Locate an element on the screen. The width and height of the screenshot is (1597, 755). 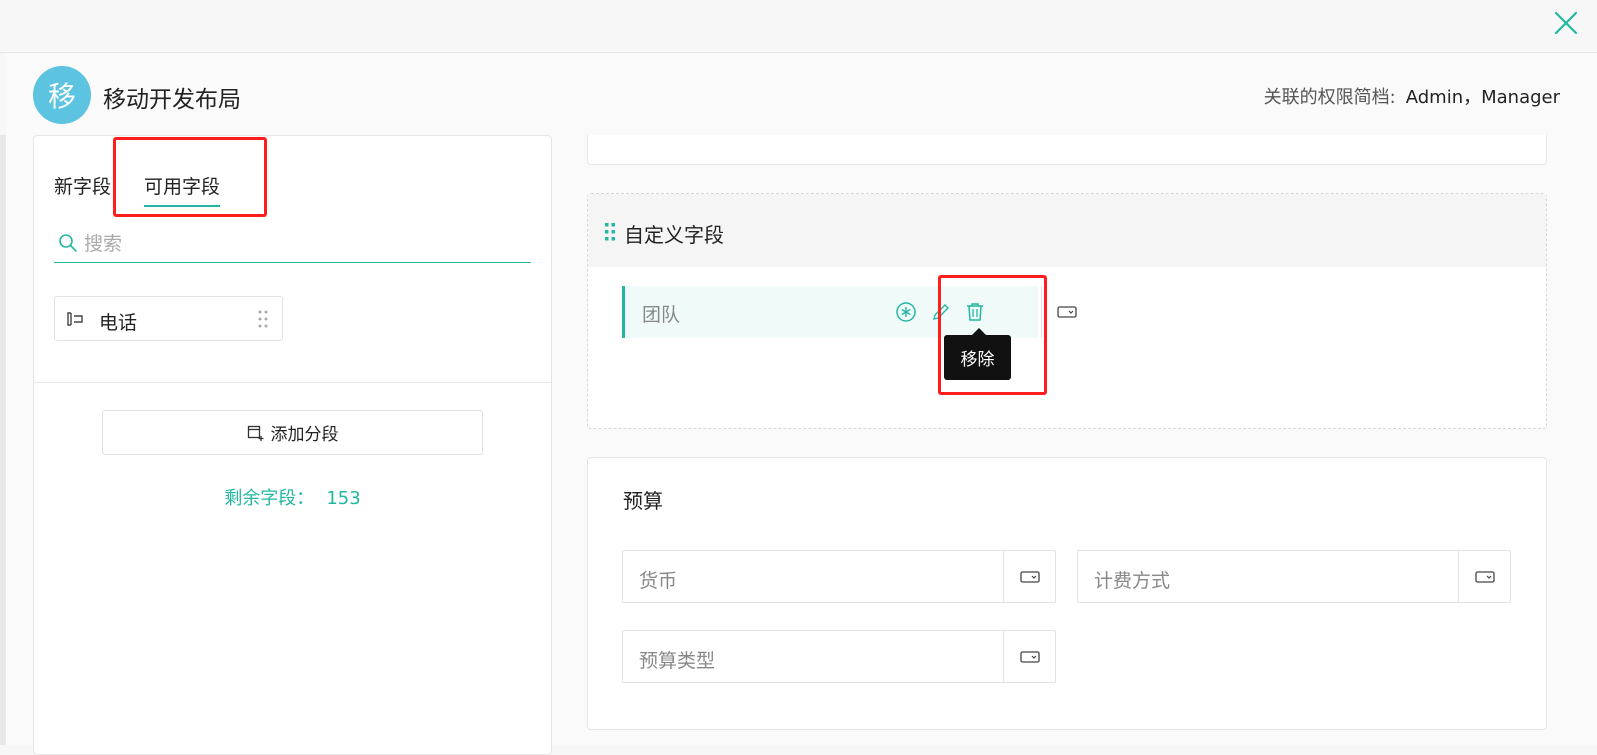
close-button is located at coordinates (1566, 23).